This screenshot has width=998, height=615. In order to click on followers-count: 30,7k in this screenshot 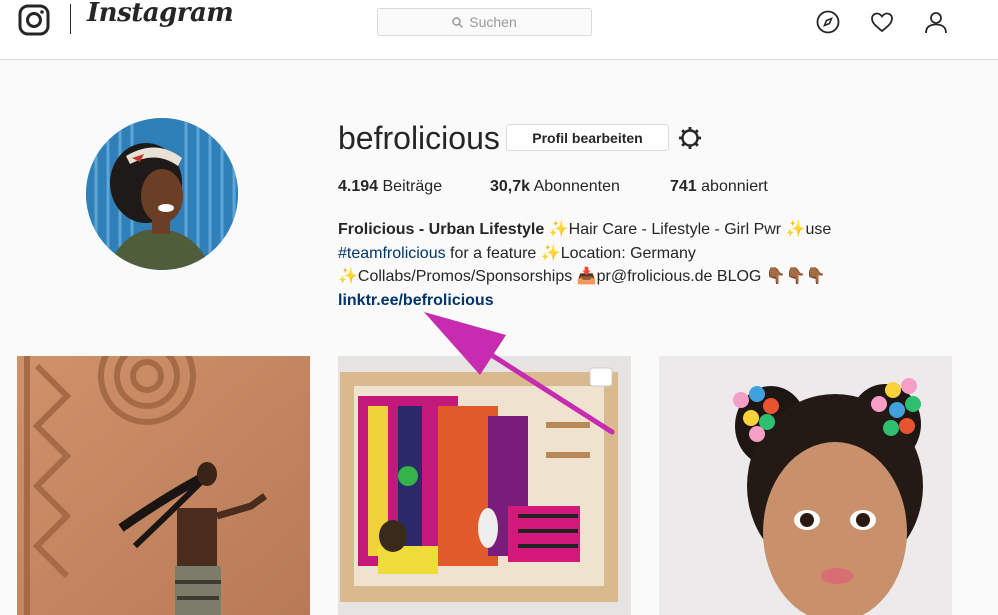, I will do `click(510, 186)`.